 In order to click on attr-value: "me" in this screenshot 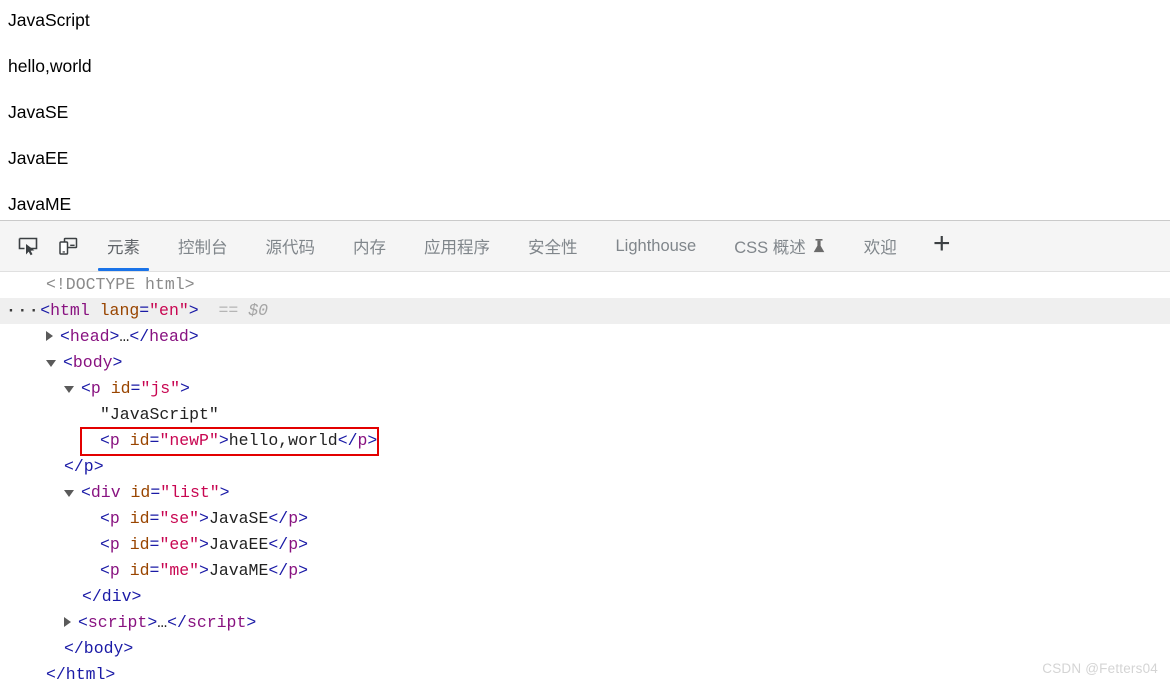, I will do `click(179, 570)`.